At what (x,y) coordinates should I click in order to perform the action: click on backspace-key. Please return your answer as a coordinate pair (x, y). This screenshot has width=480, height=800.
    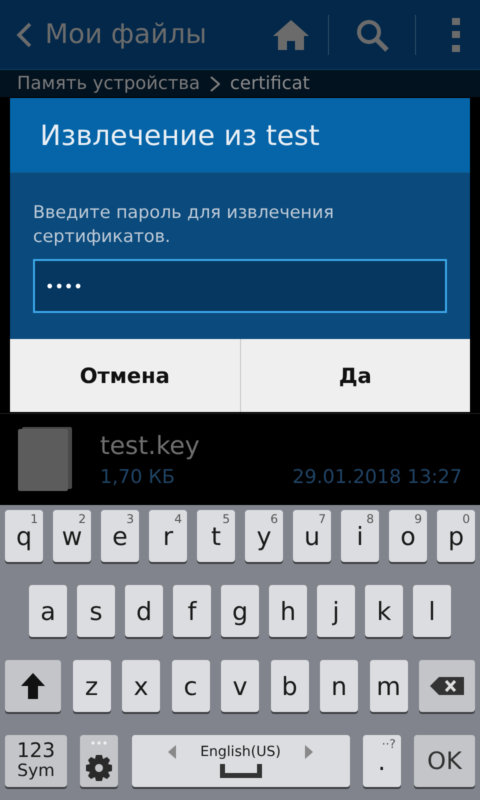
    Looking at the image, I should click on (447, 686).